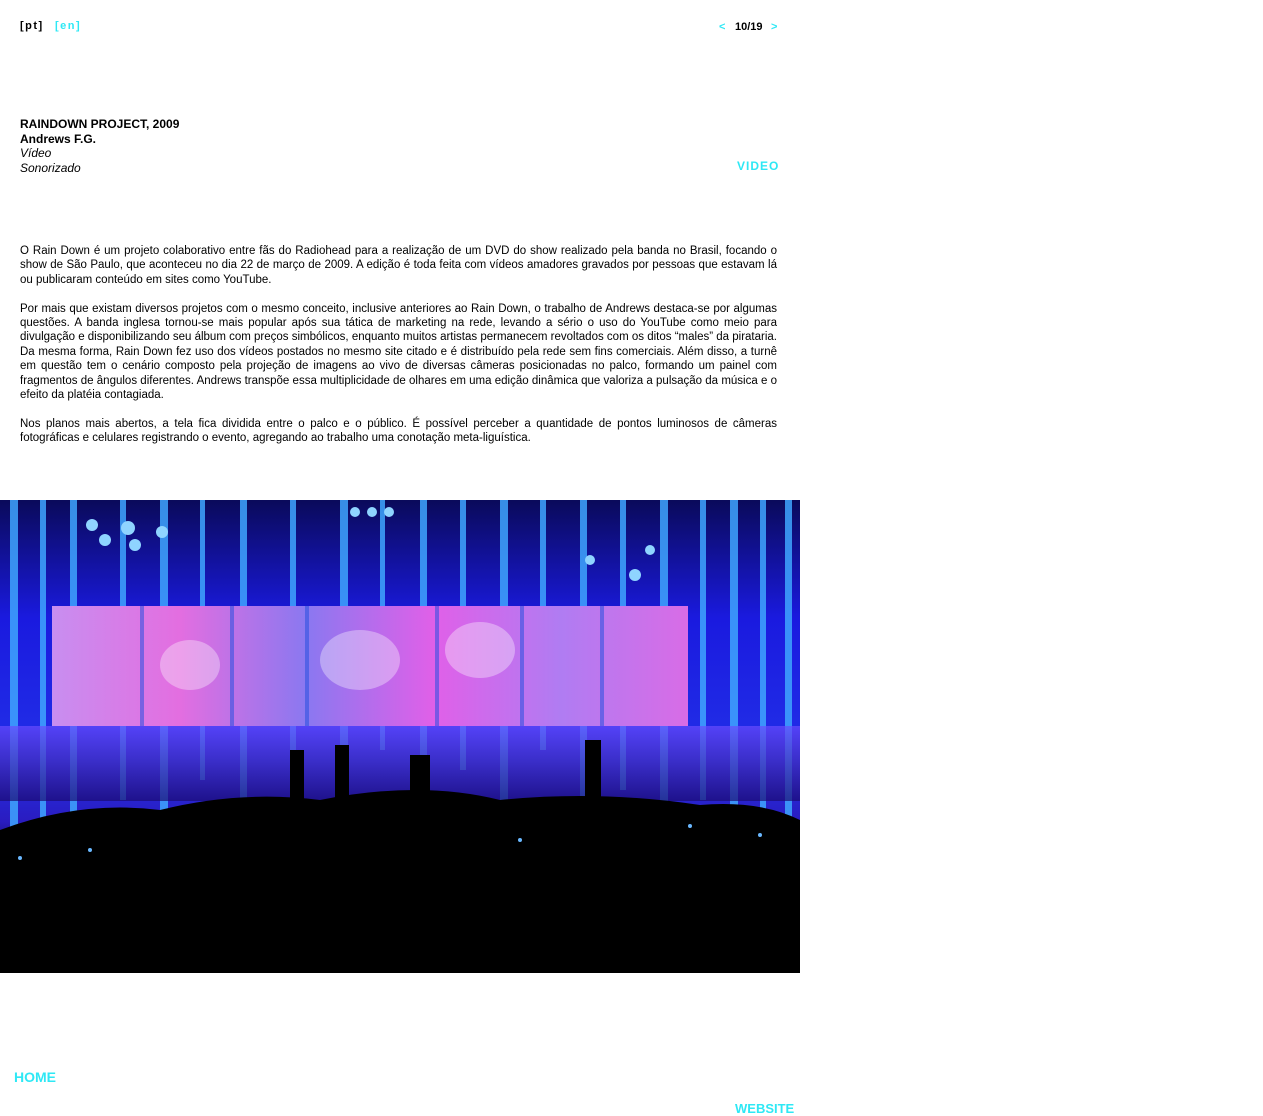  What do you see at coordinates (58, 138) in the screenshot?
I see `work-artist: Andrews F.G.` at bounding box center [58, 138].